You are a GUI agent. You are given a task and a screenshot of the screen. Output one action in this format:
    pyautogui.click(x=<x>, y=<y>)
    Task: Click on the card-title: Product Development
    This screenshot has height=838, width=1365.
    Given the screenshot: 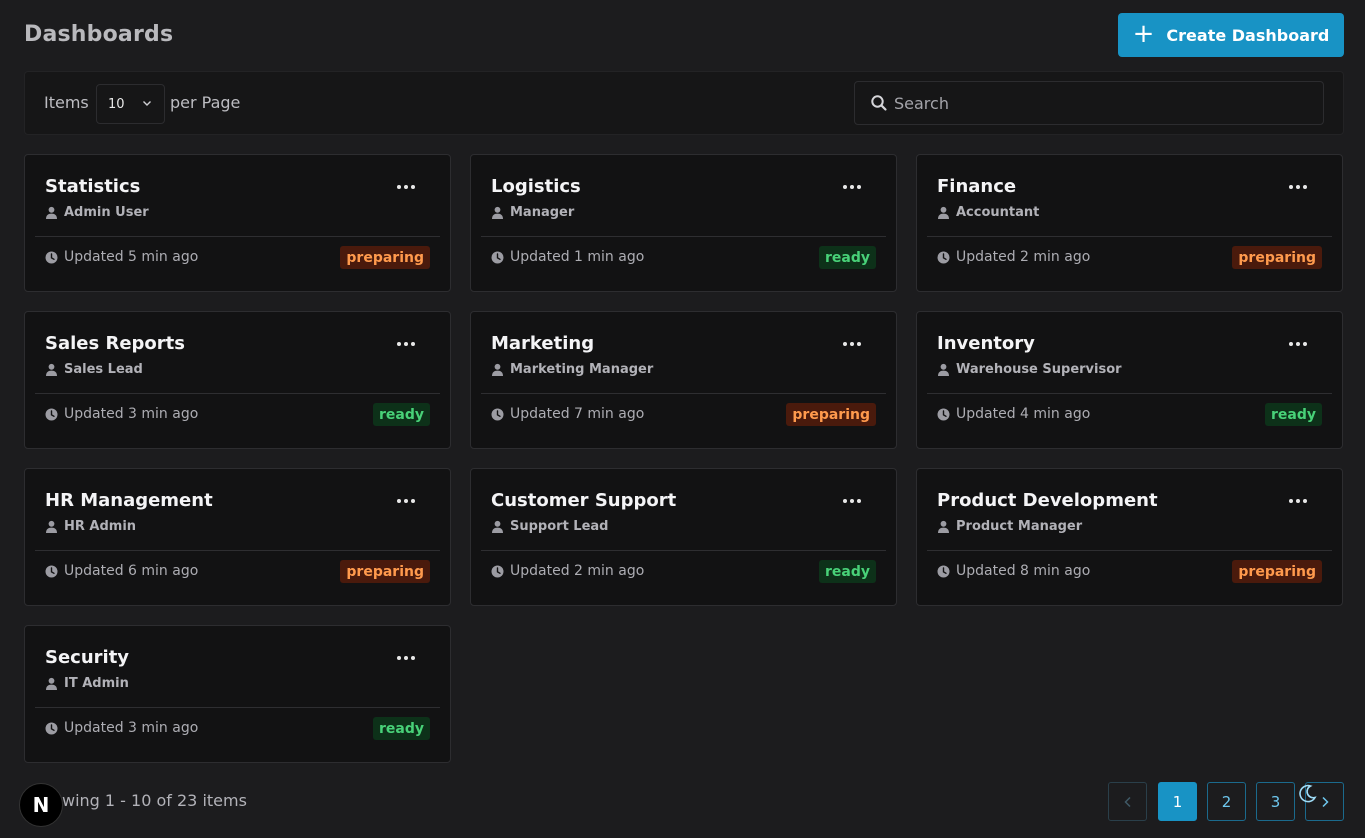 What is the action you would take?
    pyautogui.click(x=1047, y=500)
    